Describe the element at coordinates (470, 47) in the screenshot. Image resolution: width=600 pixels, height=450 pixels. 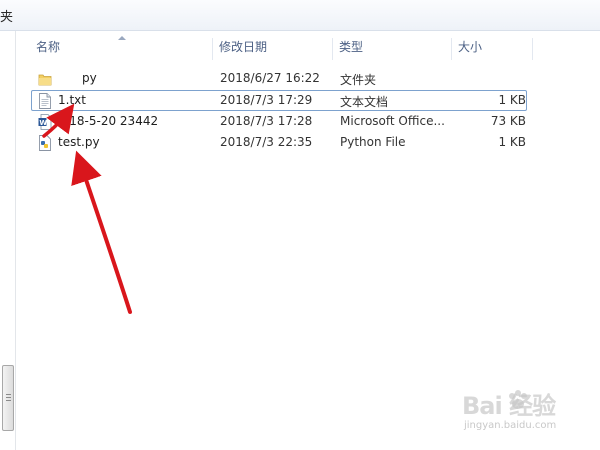
I see `column-size: 大小` at that location.